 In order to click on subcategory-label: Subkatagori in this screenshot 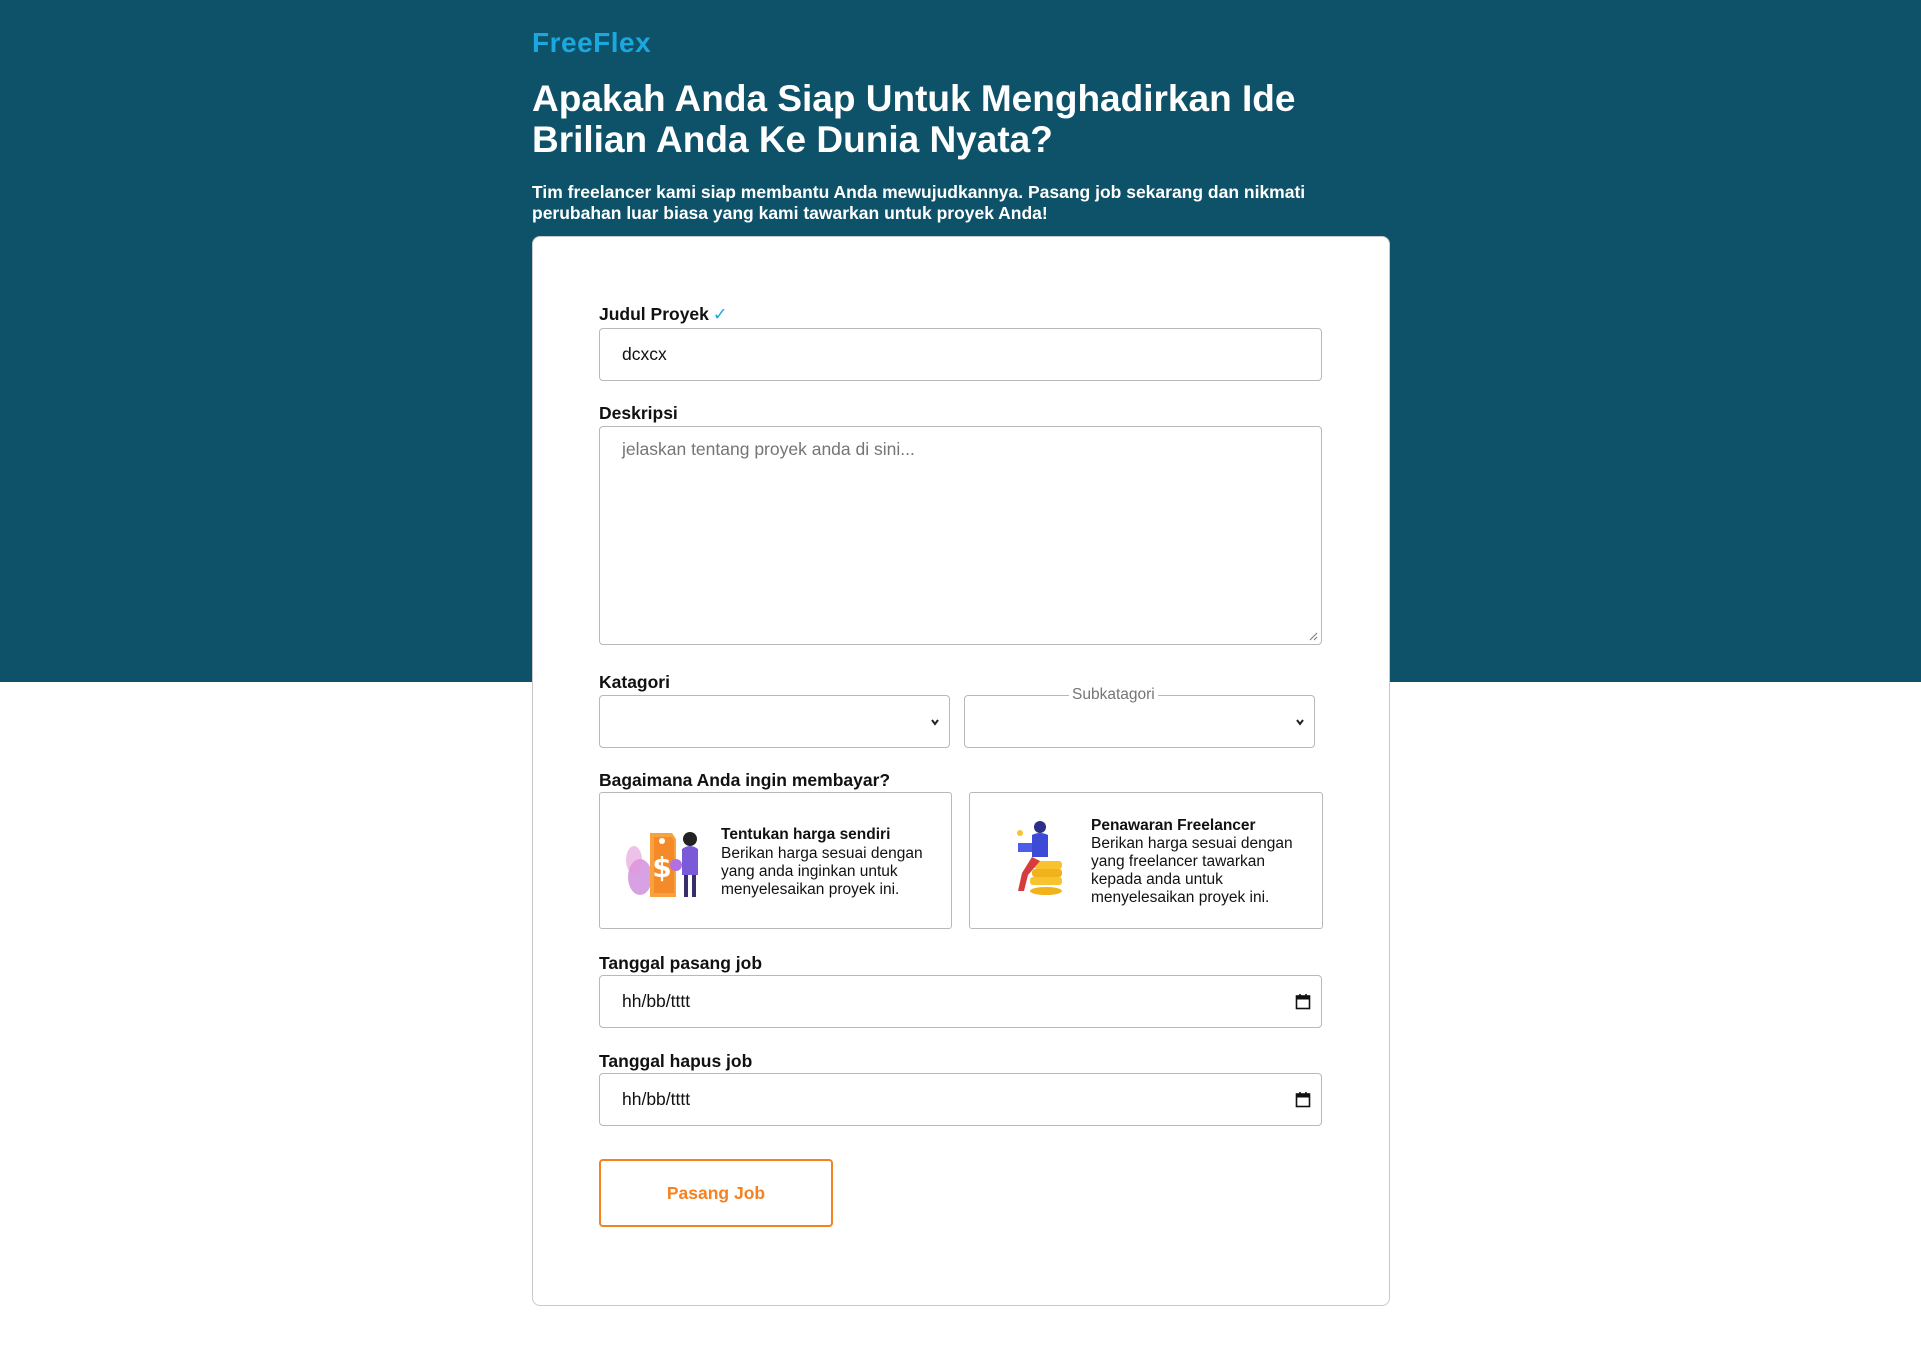, I will do `click(1113, 695)`.